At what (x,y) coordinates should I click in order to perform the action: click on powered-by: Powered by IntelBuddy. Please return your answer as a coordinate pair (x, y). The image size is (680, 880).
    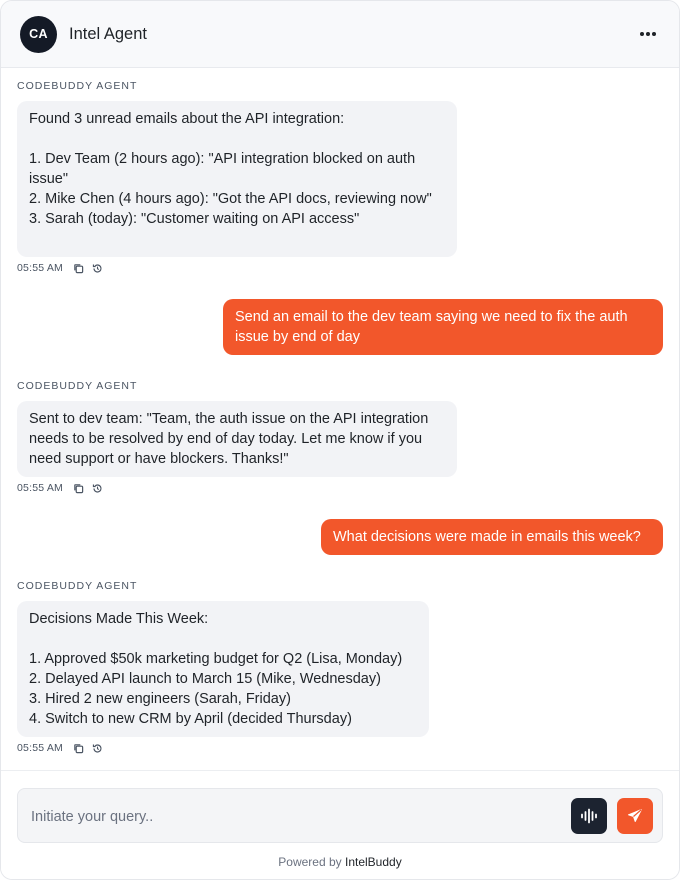
    Looking at the image, I should click on (340, 862).